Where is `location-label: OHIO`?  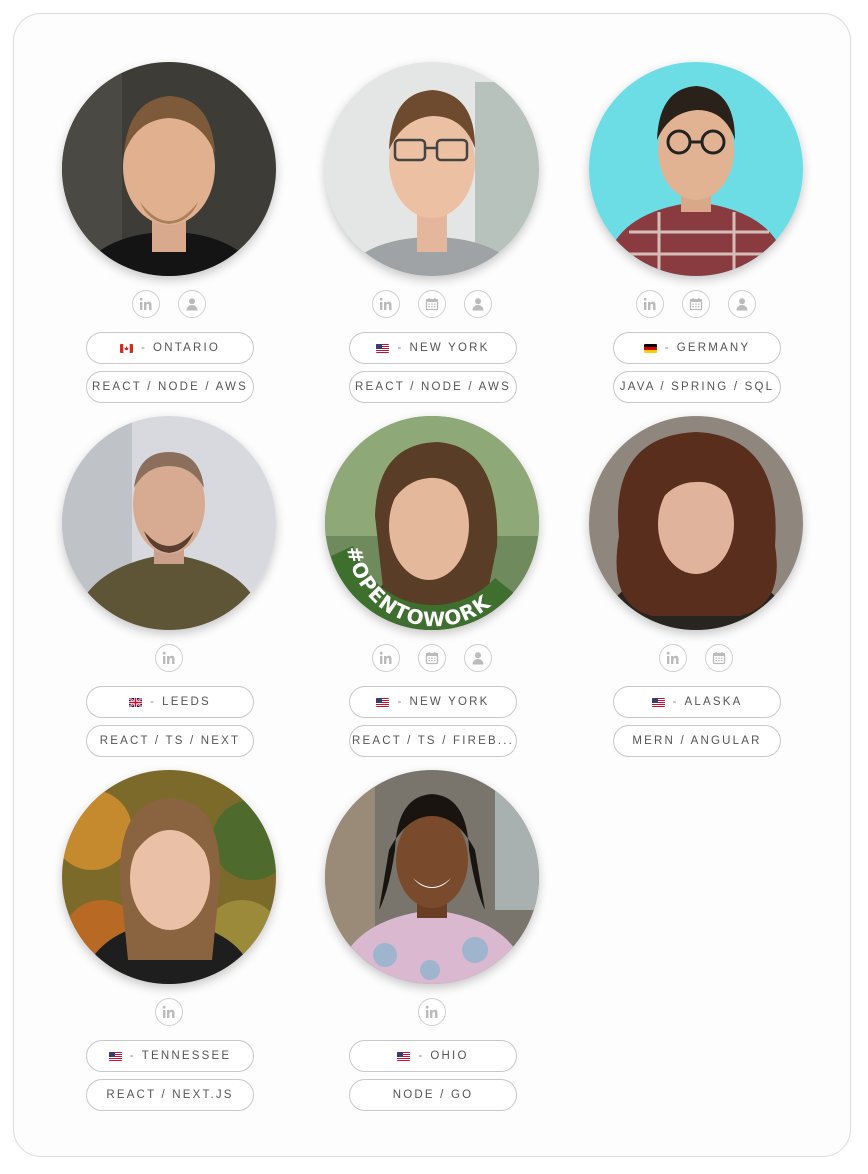 location-label: OHIO is located at coordinates (449, 1056).